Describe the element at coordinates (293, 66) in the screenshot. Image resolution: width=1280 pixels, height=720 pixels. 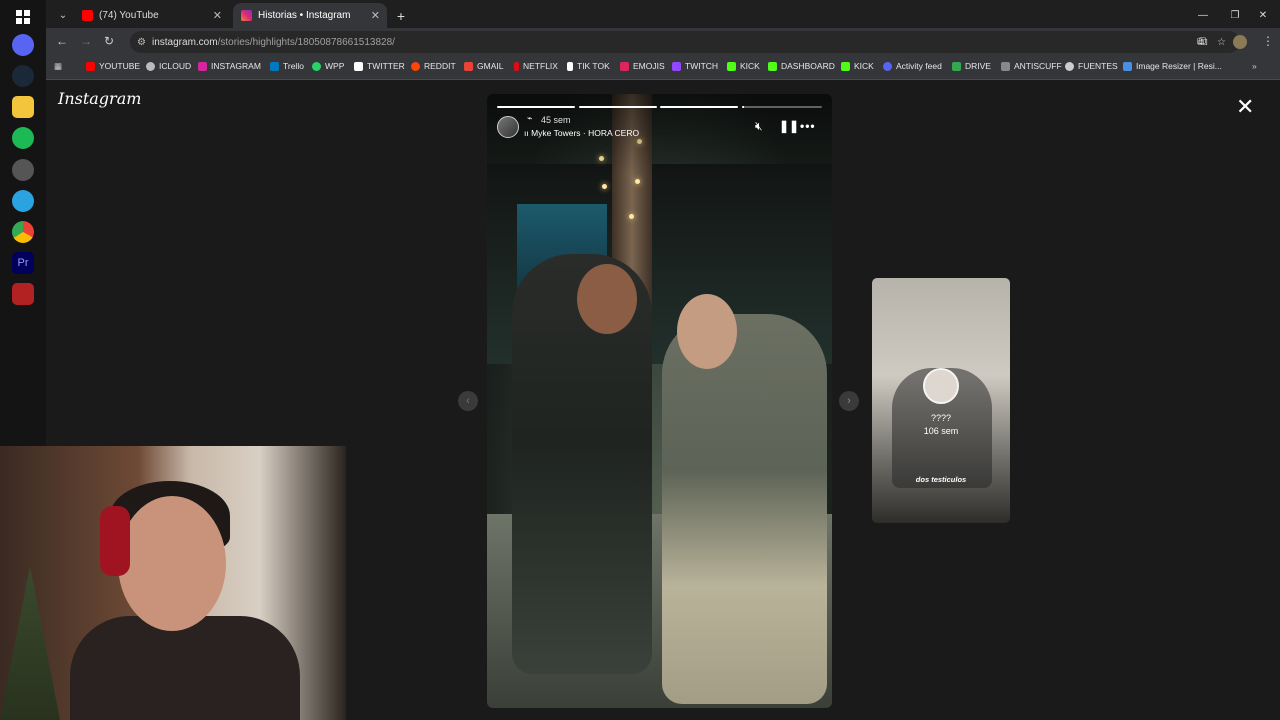
I see `bookmark-label: Trello` at that location.